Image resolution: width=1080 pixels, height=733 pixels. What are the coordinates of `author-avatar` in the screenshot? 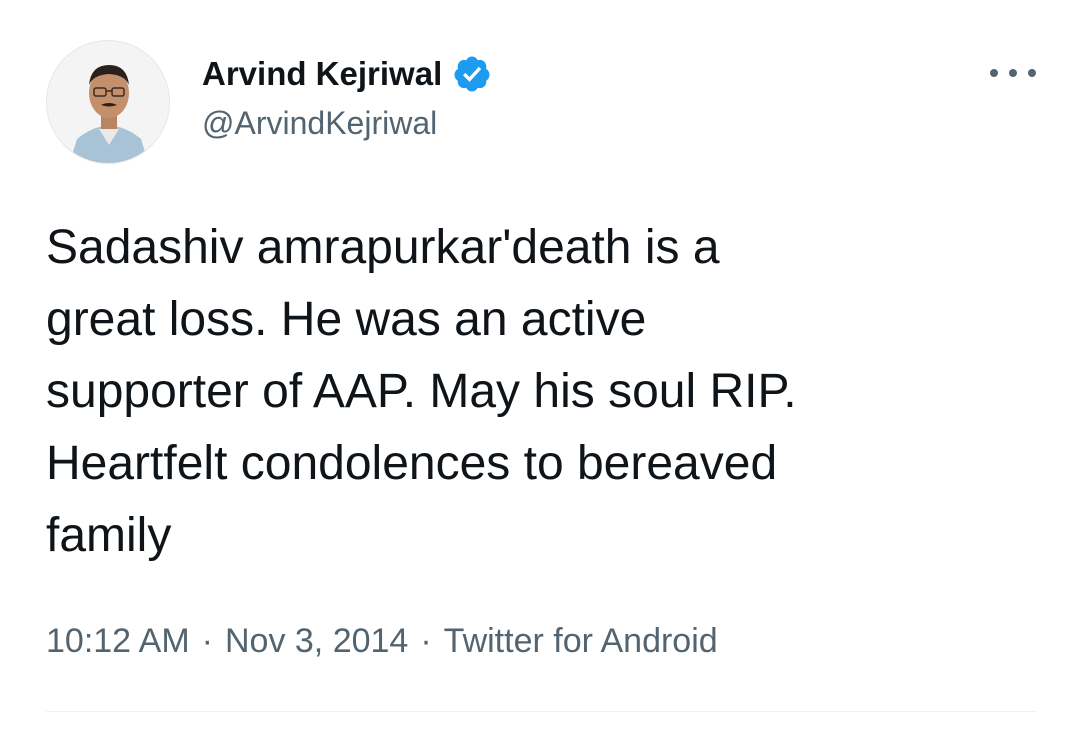 It's located at (108, 102).